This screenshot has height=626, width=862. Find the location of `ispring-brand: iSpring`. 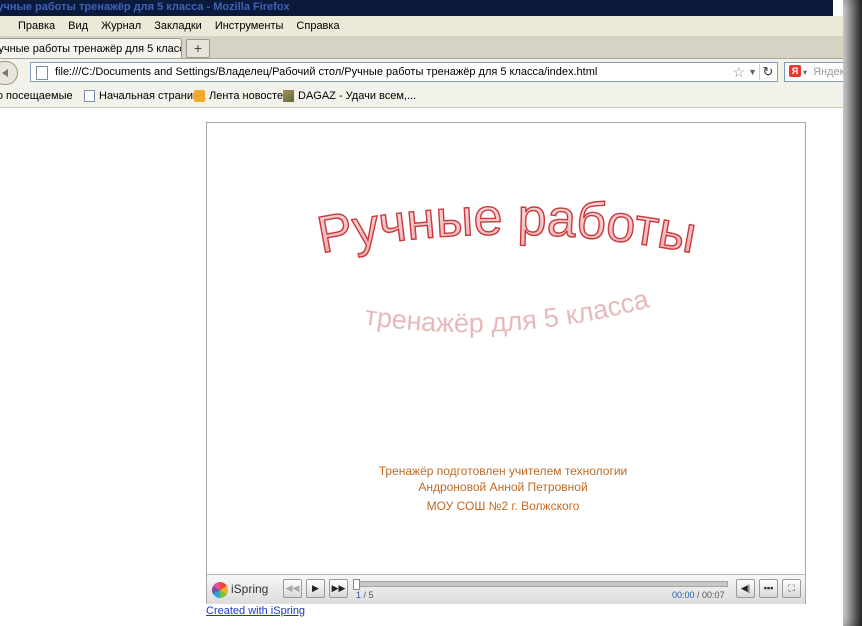

ispring-brand: iSpring is located at coordinates (250, 589).